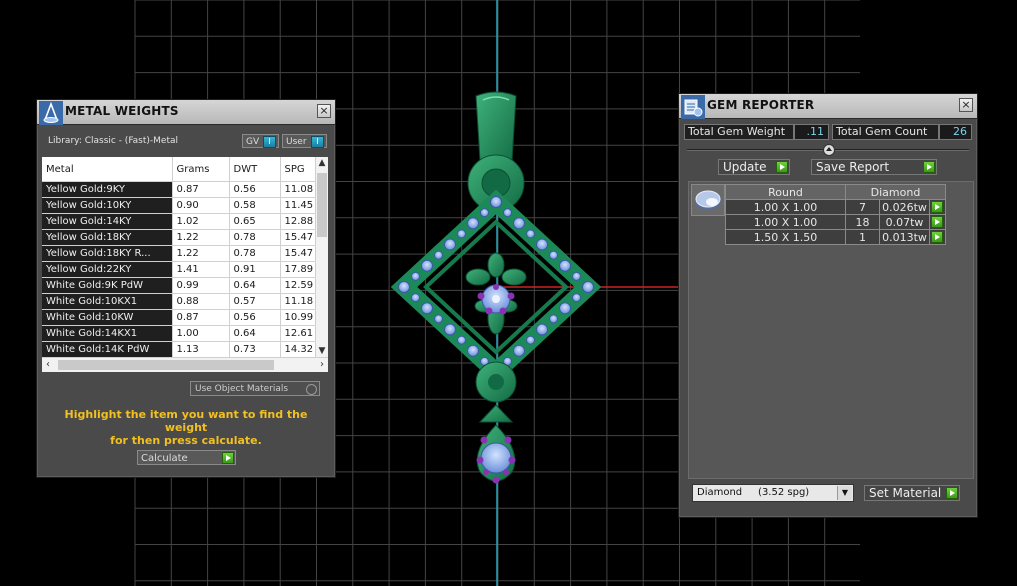 This screenshot has height=586, width=1017. I want to click on metal-table-horizontal-scrollbar: ‹ ›, so click(185, 364).